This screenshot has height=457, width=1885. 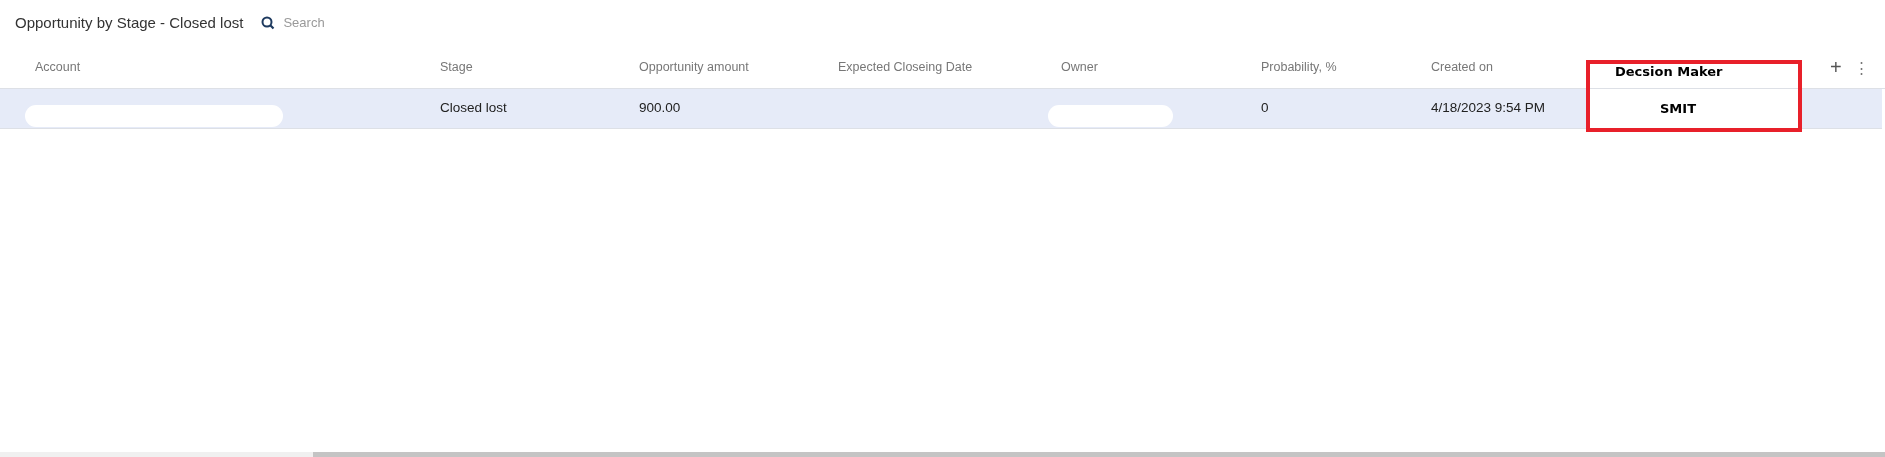 What do you see at coordinates (1454, 67) in the screenshot?
I see `column-header: Created on` at bounding box center [1454, 67].